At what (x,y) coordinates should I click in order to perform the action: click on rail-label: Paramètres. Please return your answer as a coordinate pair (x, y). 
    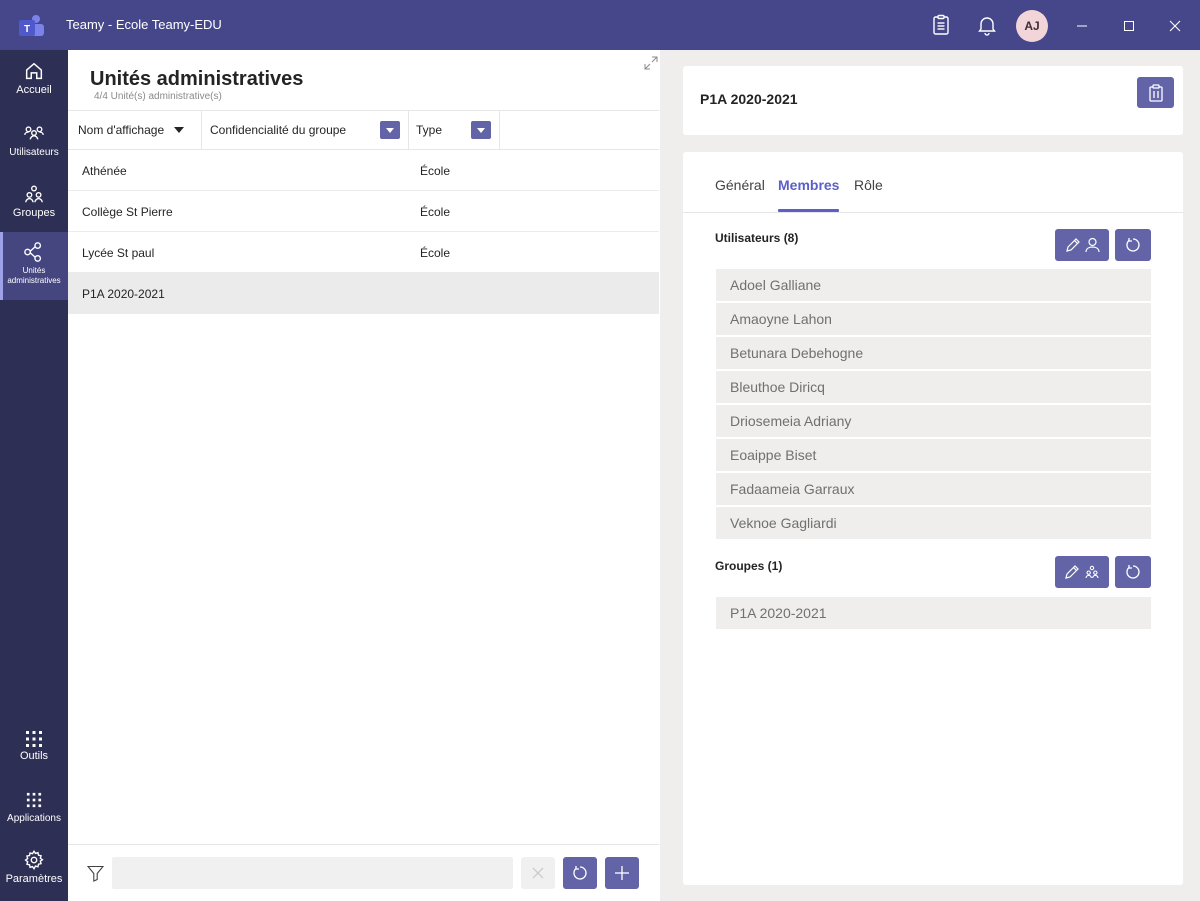
    Looking at the image, I should click on (34, 879).